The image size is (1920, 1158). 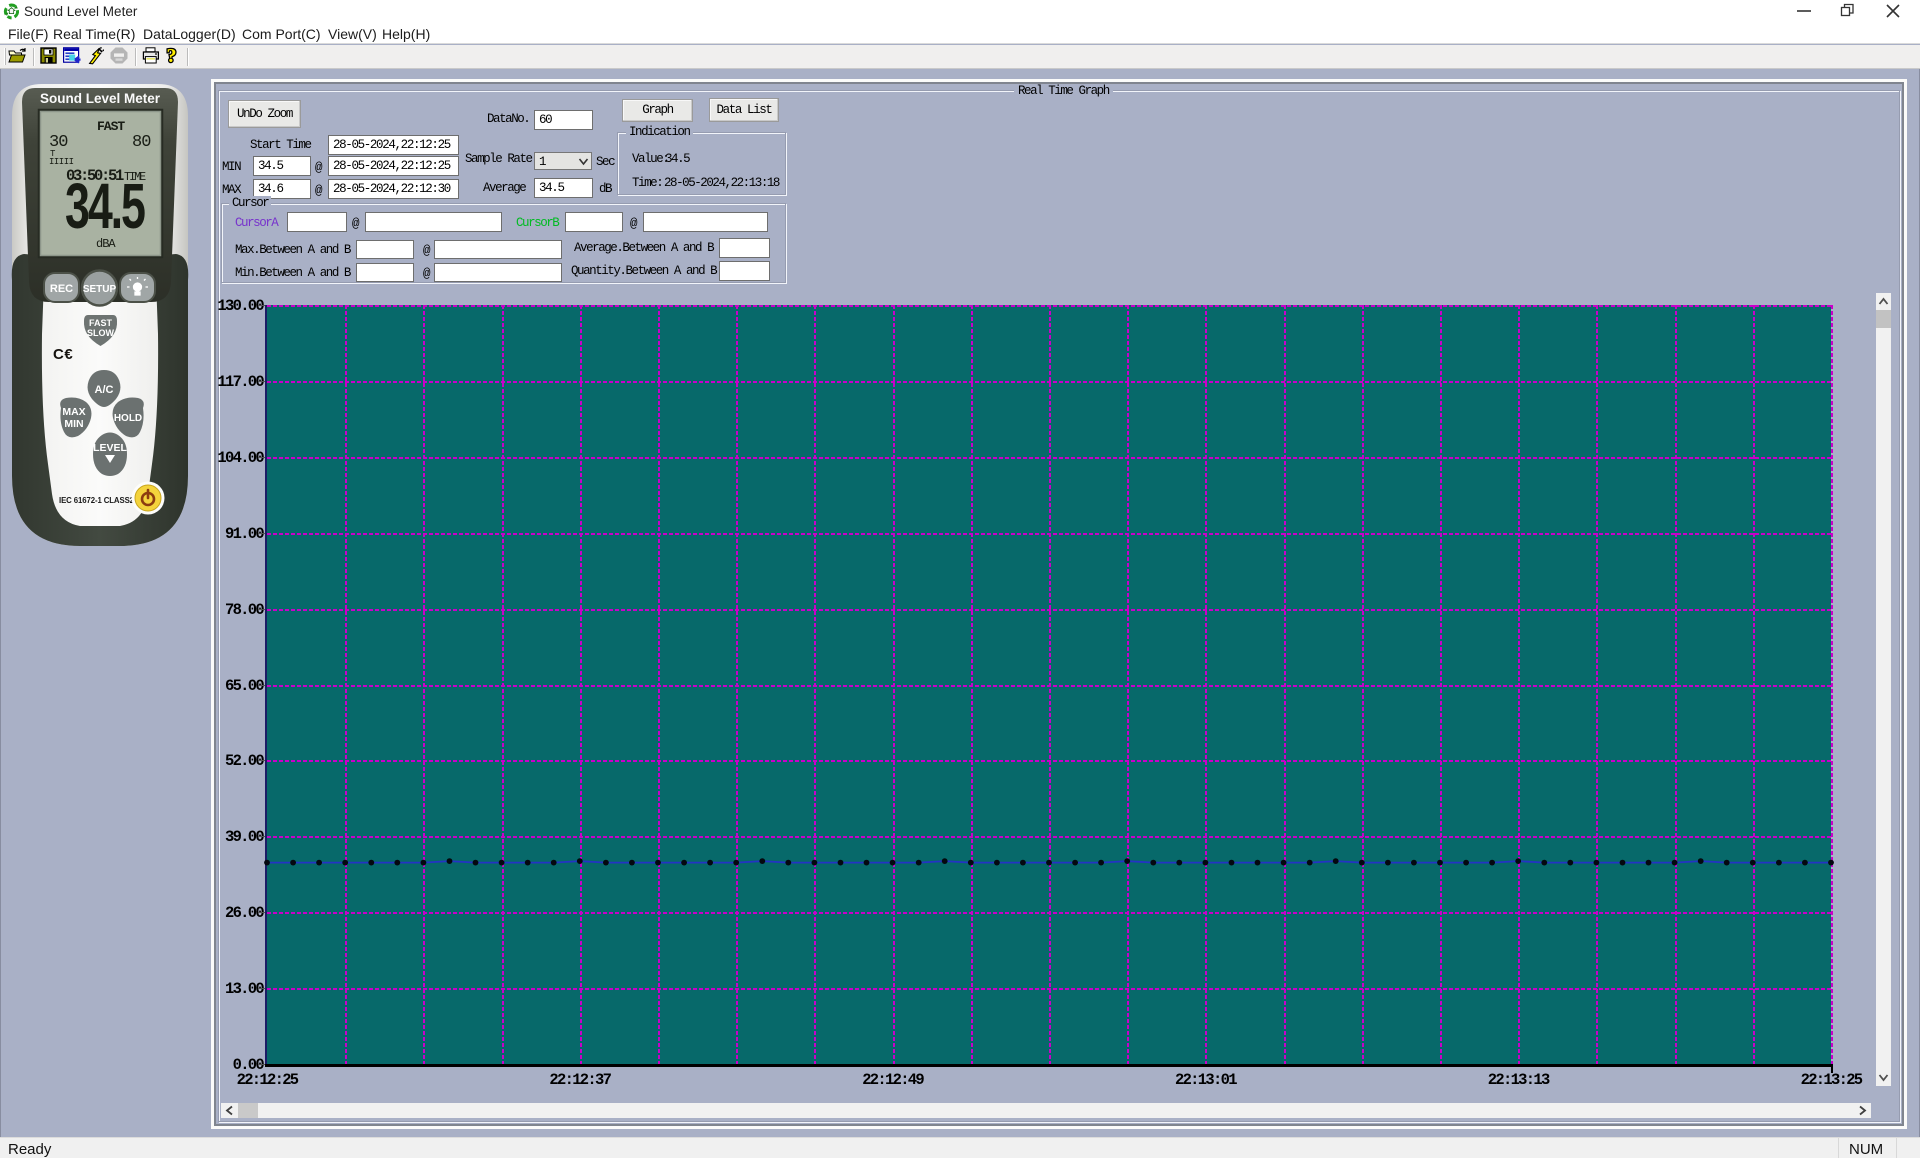 I want to click on svg-text: SETUP, so click(x=100, y=289).